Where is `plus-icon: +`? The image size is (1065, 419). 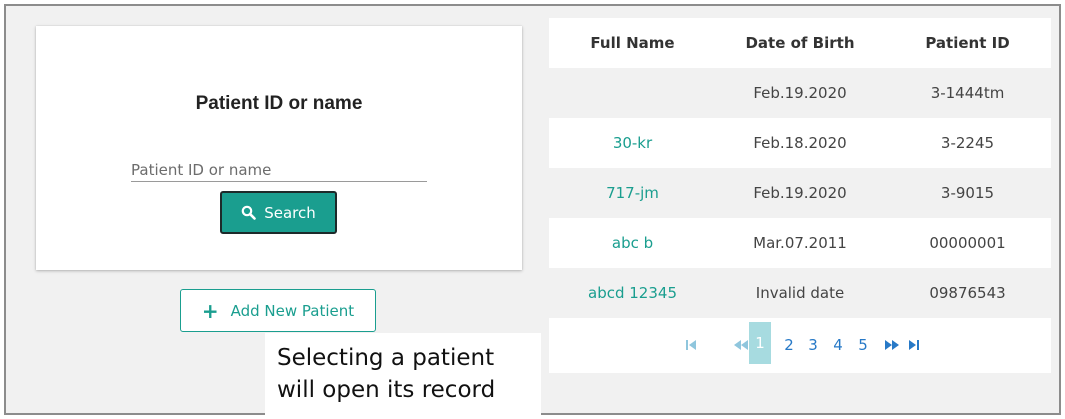
plus-icon: + is located at coordinates (210, 310).